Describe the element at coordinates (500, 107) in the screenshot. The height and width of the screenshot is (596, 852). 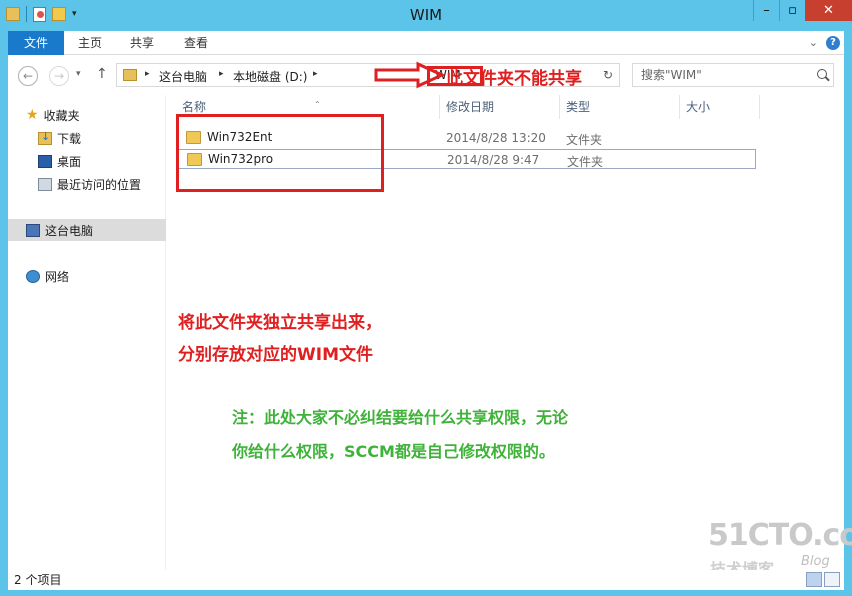
I see `column-header-date: 修改日期` at that location.